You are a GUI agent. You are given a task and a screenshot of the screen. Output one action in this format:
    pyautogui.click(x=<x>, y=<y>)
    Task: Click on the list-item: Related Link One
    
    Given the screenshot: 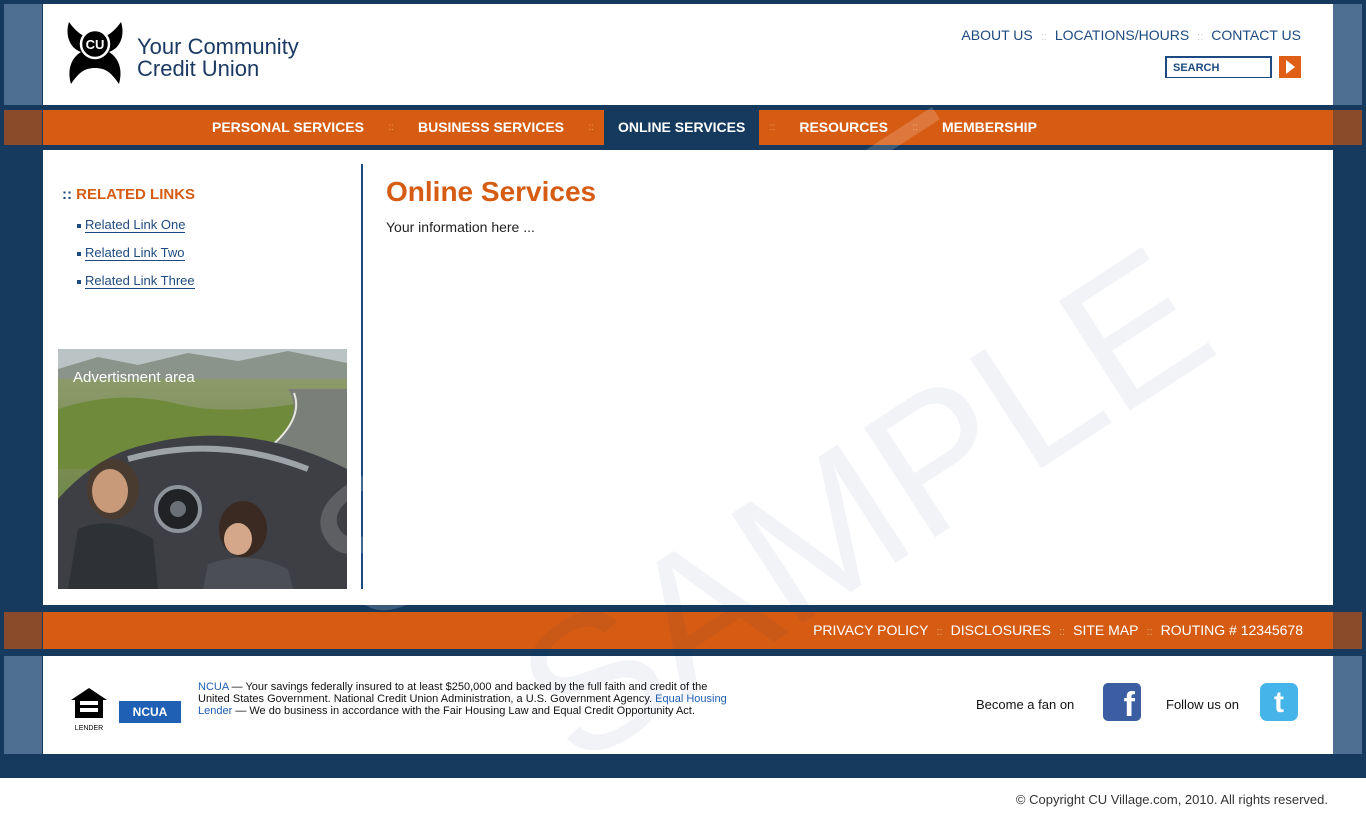 What is the action you would take?
    pyautogui.click(x=136, y=225)
    